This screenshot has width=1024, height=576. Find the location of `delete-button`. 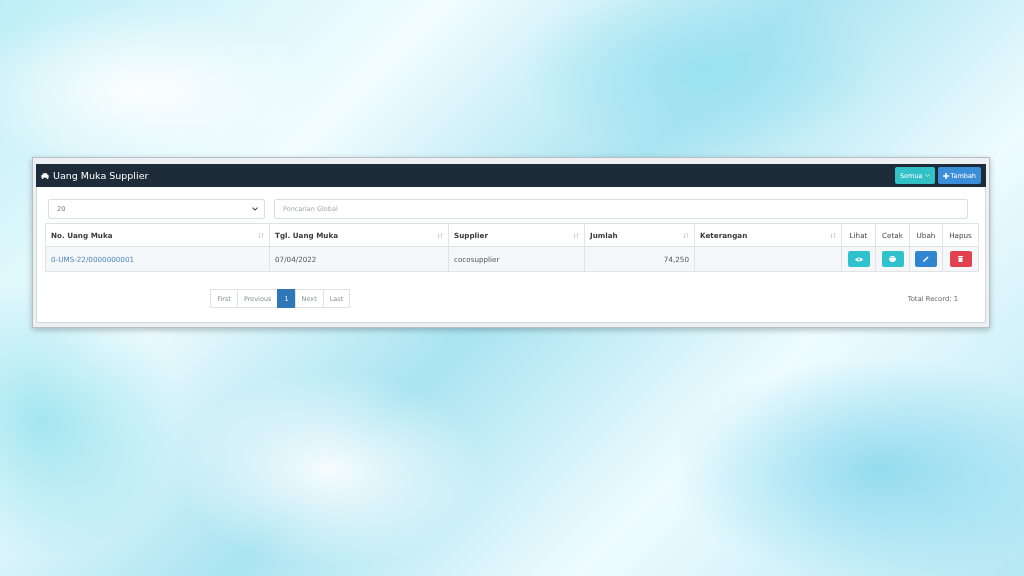

delete-button is located at coordinates (960, 259).